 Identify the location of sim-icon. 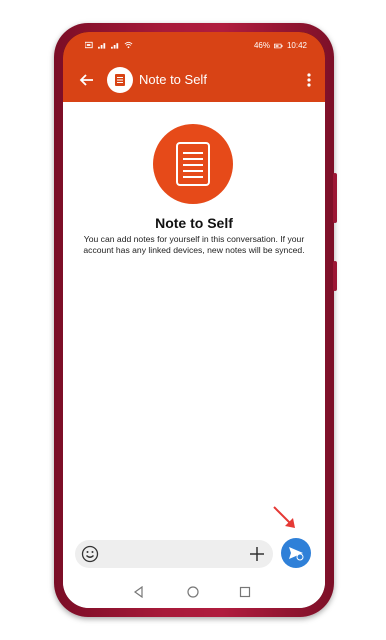
(89, 45).